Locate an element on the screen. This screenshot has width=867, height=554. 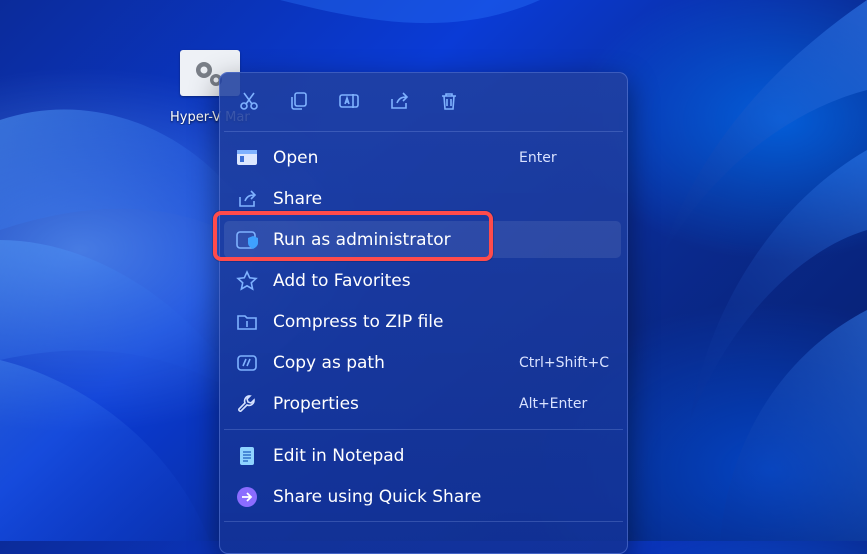
rename-icon is located at coordinates (349, 103).